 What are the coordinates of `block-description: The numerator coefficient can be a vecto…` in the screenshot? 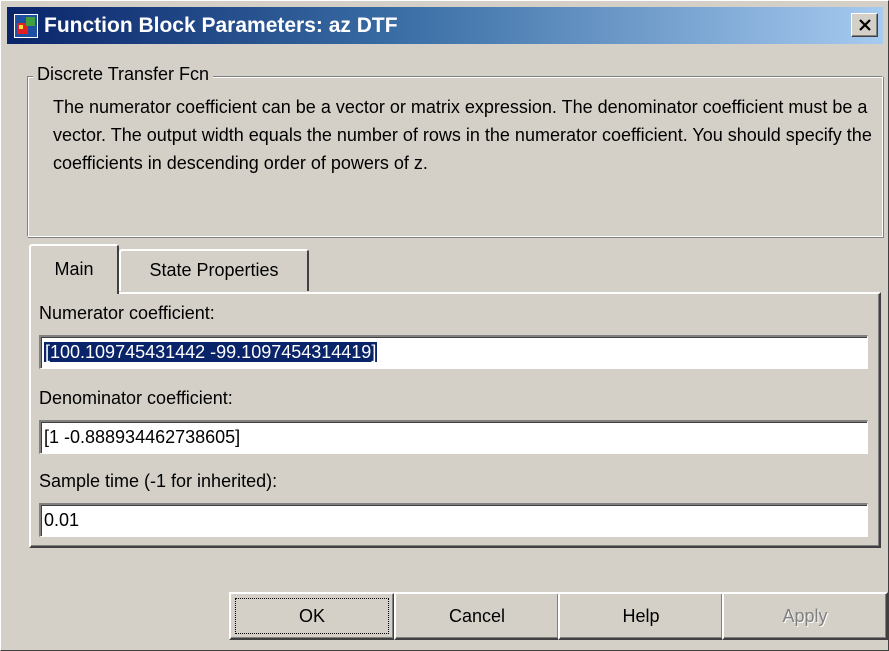 It's located at (462, 135).